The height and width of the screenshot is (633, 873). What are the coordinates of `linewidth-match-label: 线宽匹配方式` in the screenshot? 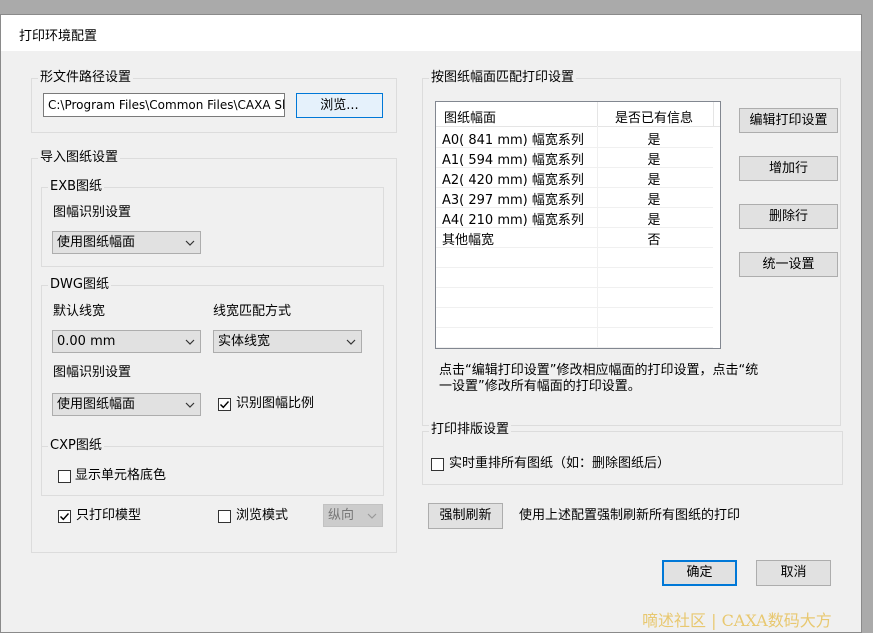 It's located at (252, 311).